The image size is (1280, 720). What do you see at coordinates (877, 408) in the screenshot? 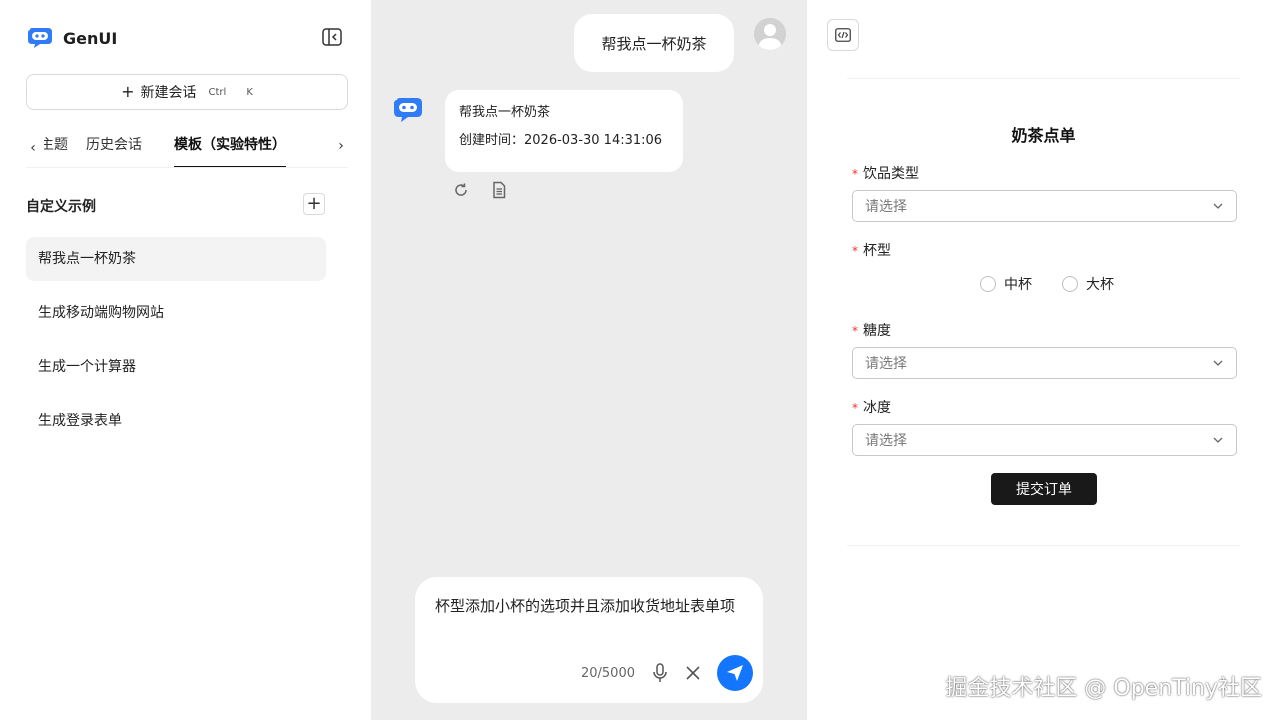
I see `ice-label-text: 冰度` at bounding box center [877, 408].